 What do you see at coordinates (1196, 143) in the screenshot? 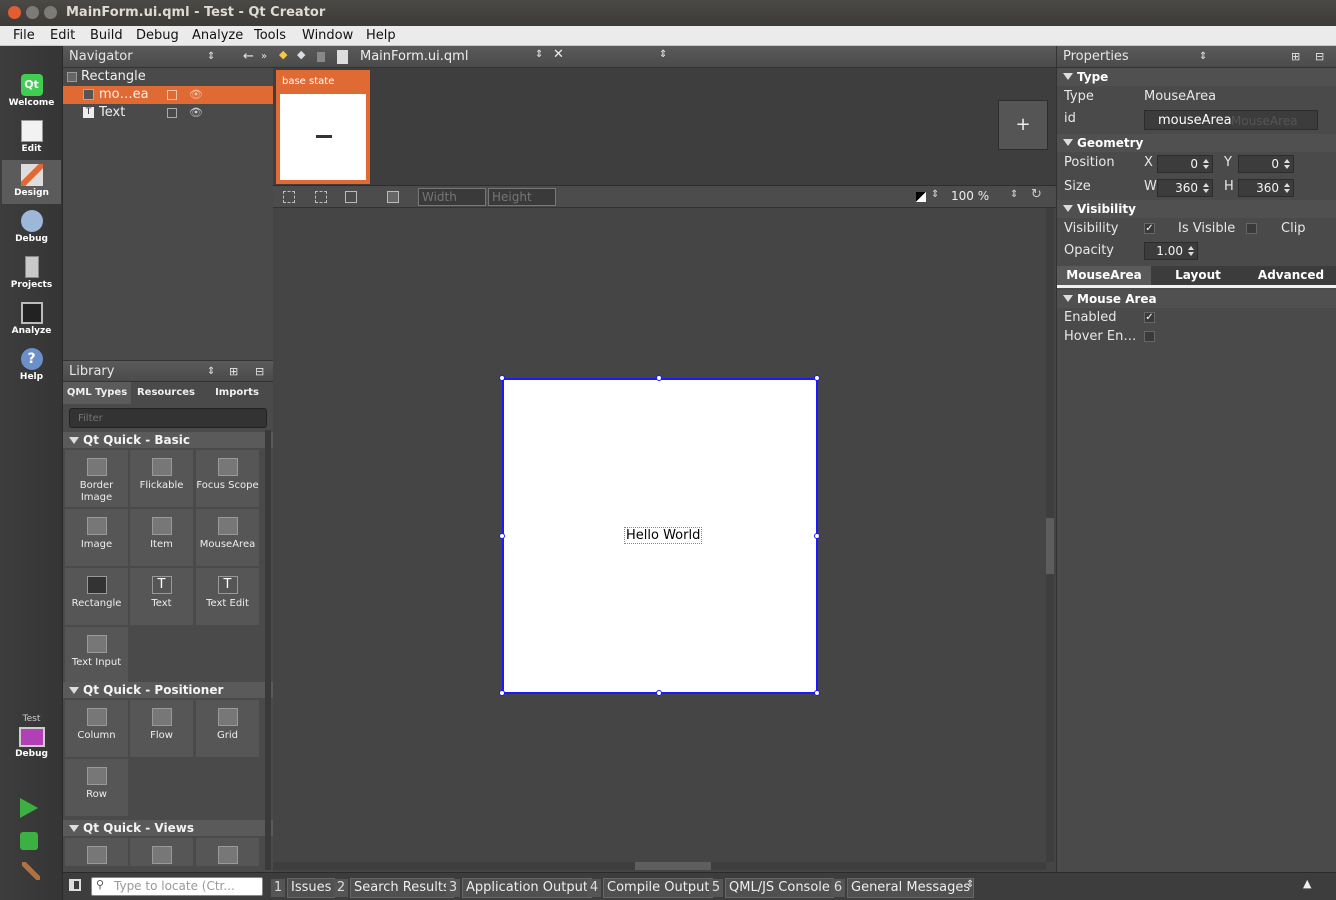
I see `section-geometry: Geometry` at bounding box center [1196, 143].